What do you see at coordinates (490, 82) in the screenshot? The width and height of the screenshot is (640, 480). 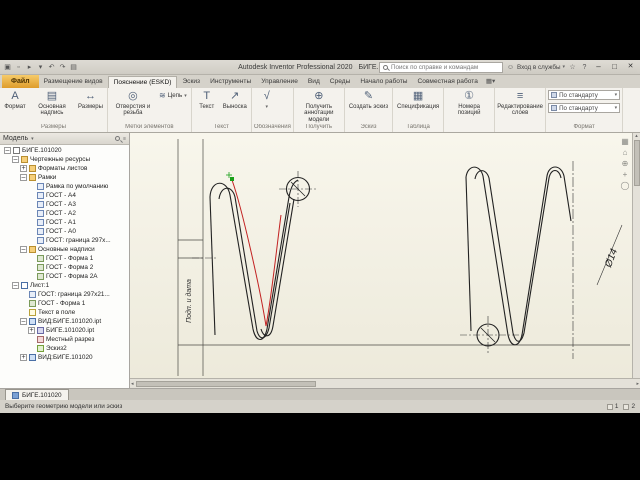 I see `ribbon-overflow-icon: ▦▾` at bounding box center [490, 82].